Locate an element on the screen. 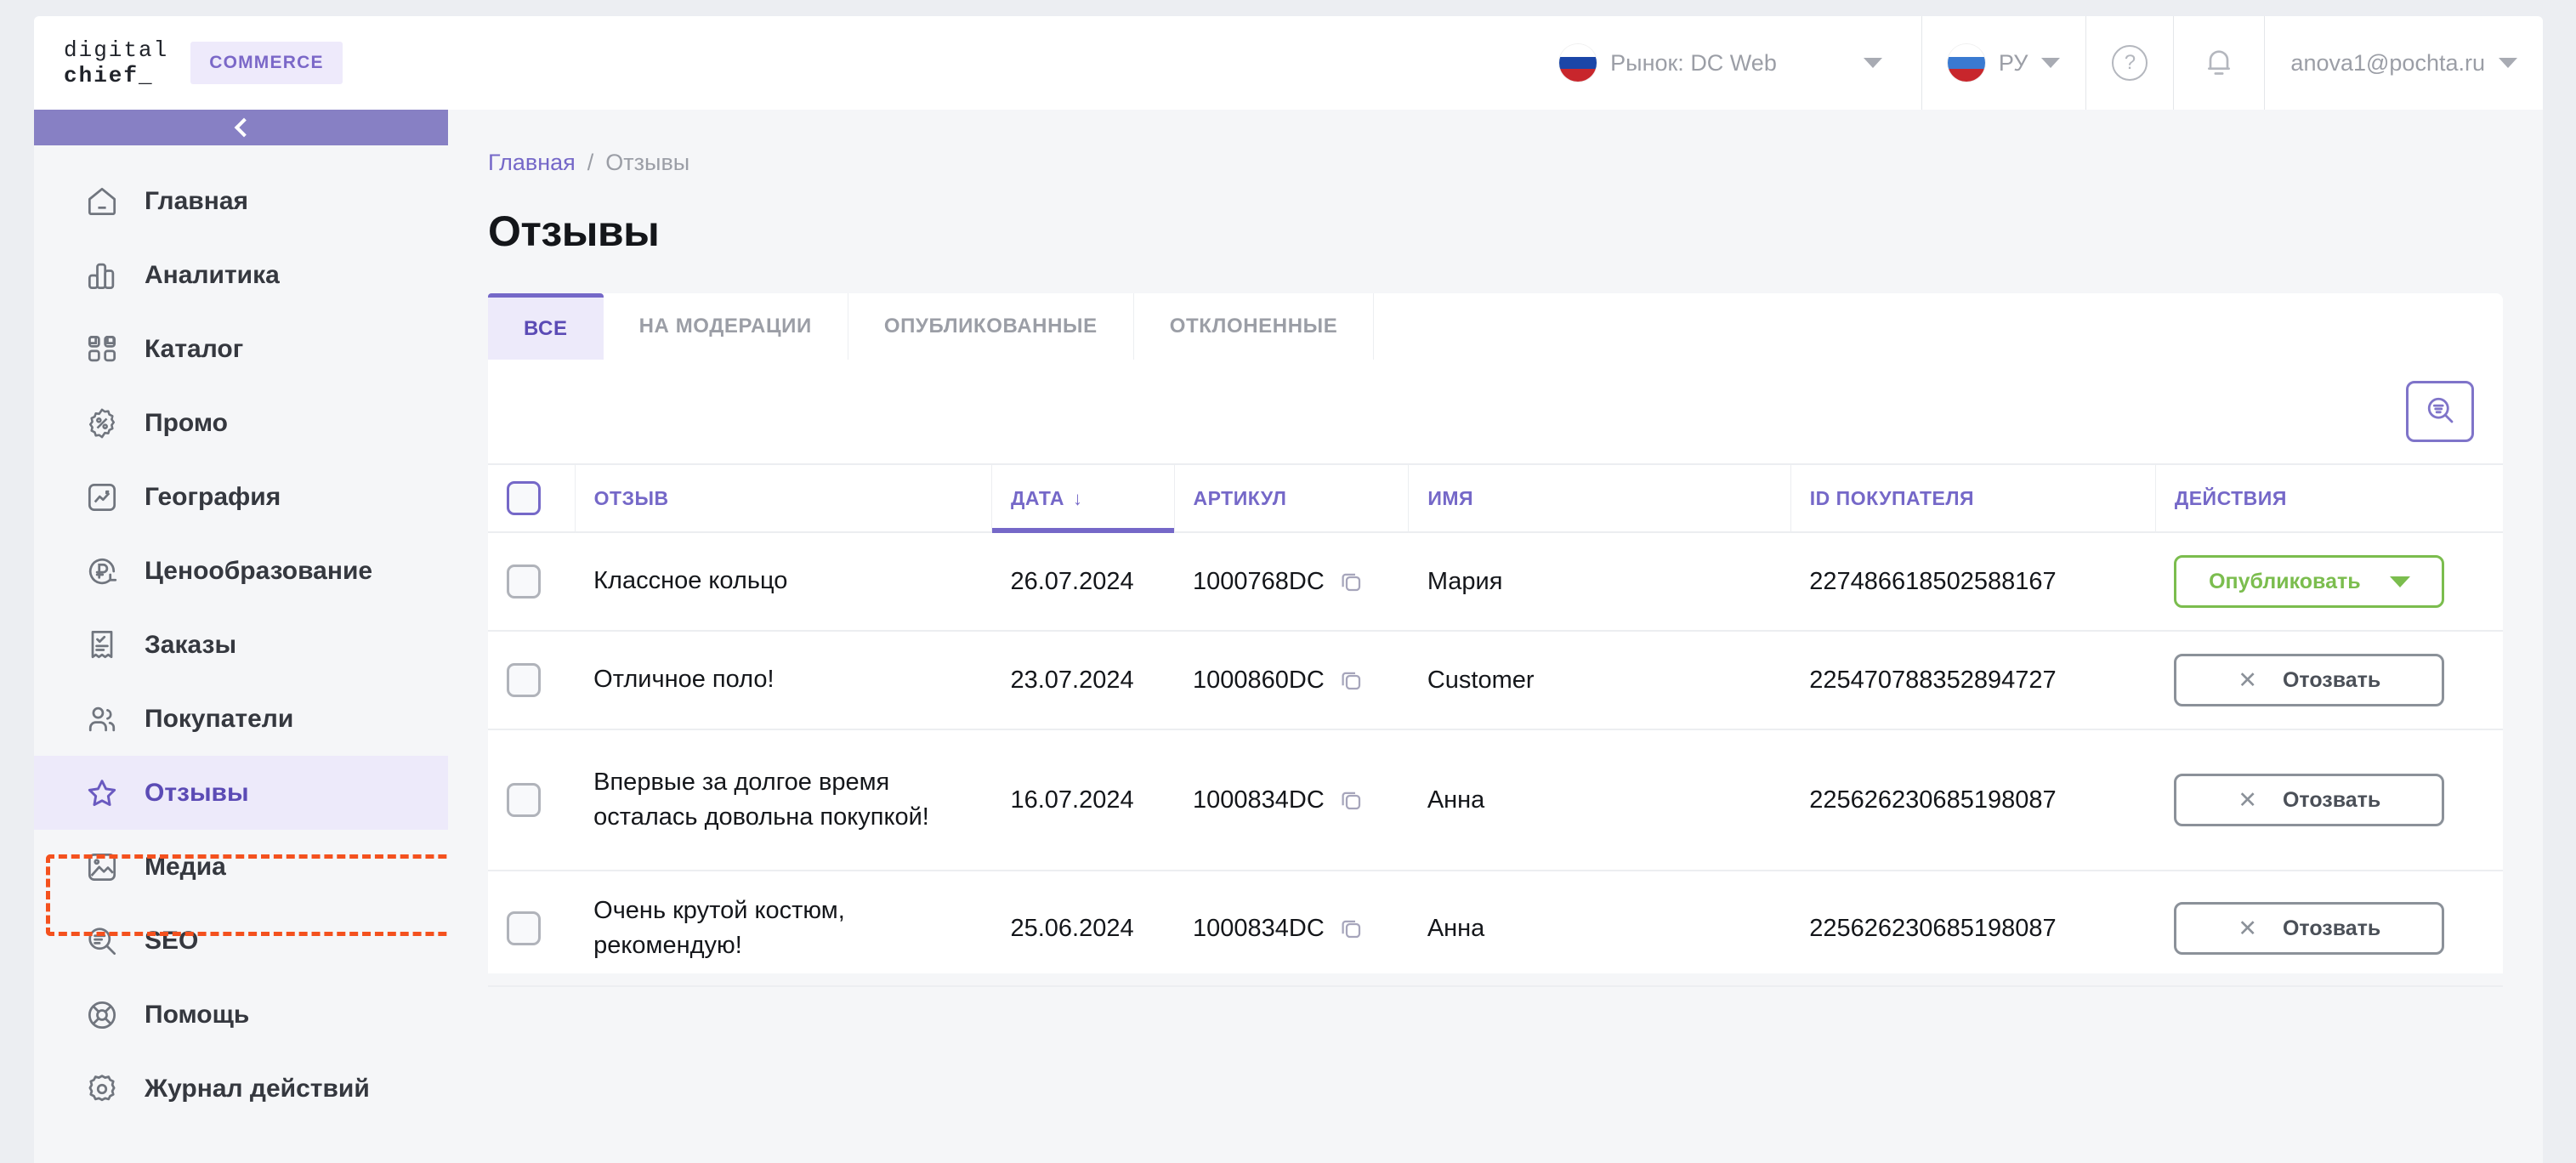  logo: digital chief_ is located at coordinates (116, 62).